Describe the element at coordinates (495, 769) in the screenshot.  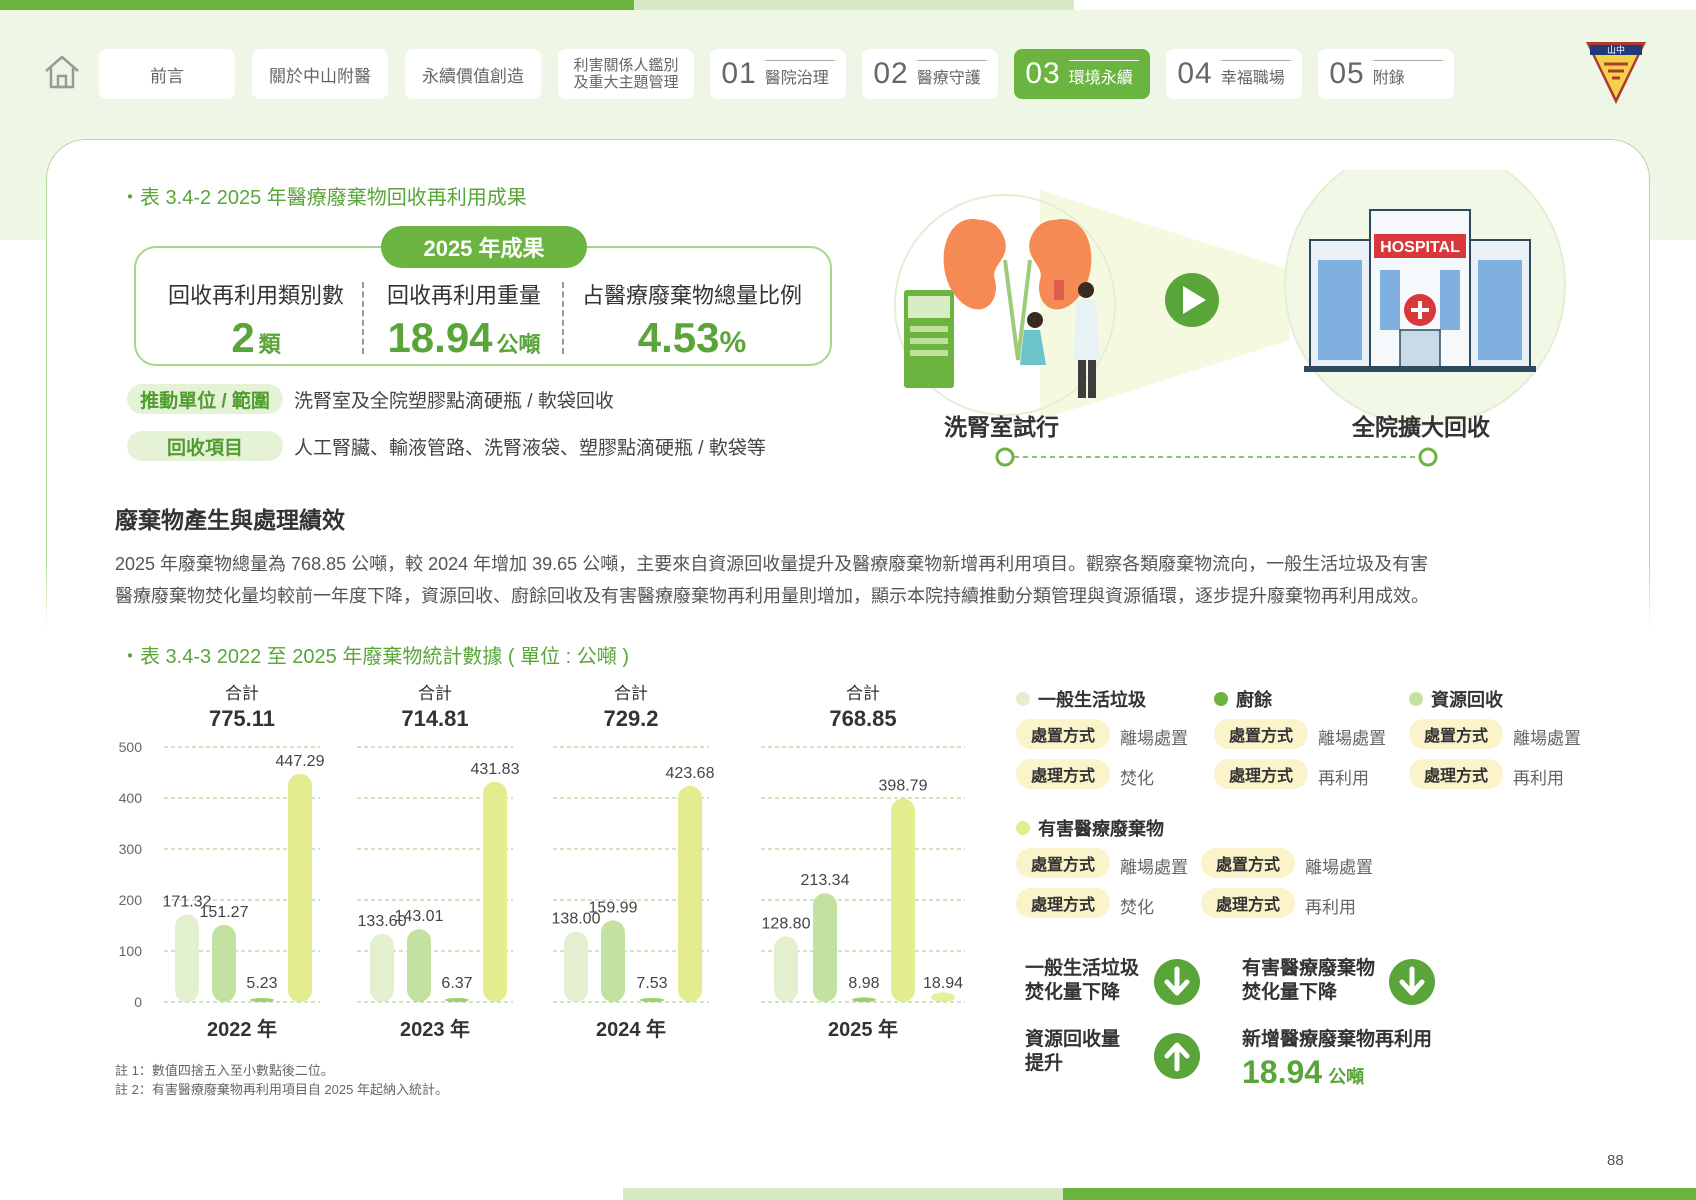
I see `data-label: 431.83` at that location.